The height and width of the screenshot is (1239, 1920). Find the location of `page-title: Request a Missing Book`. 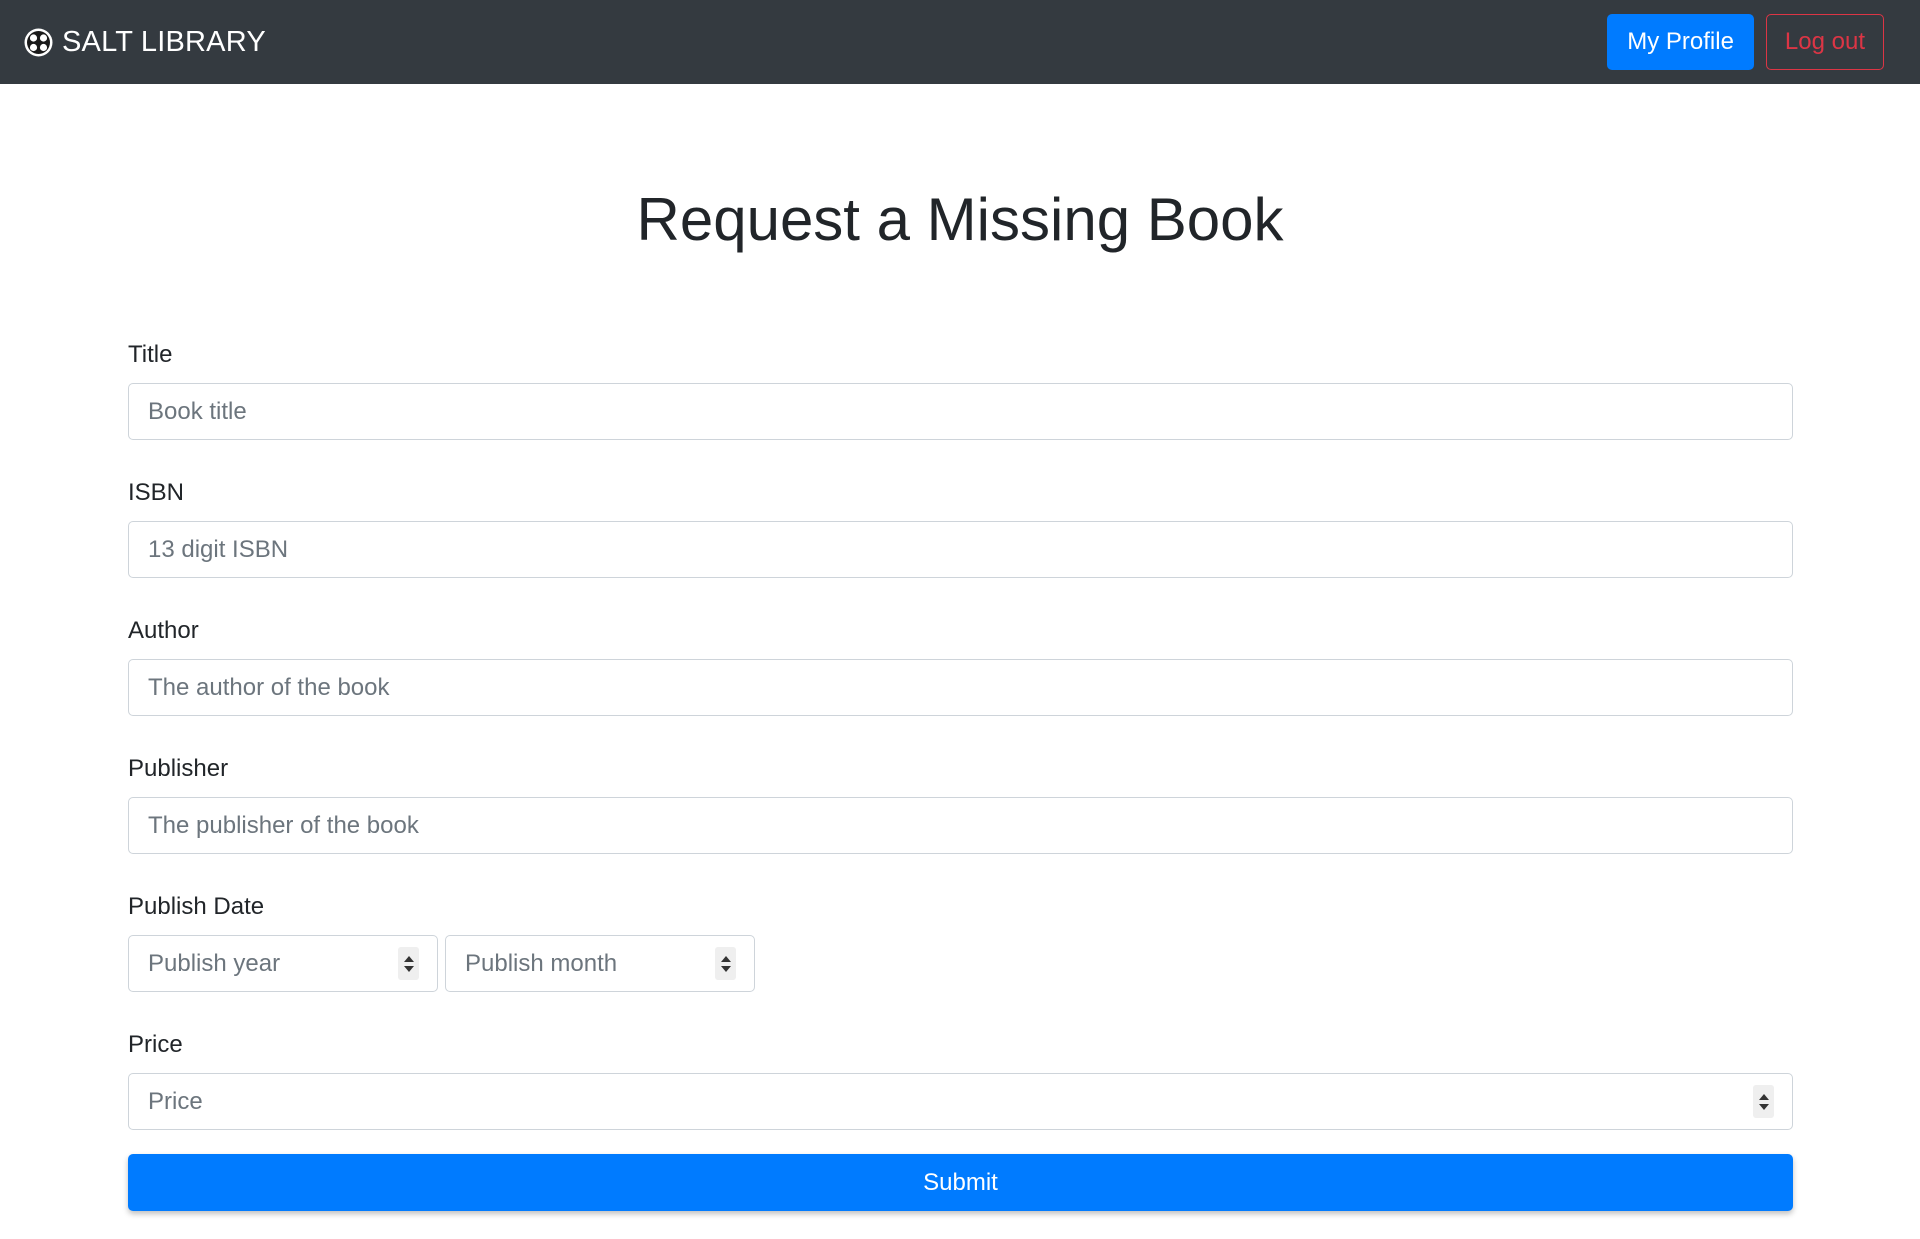

page-title: Request a Missing Book is located at coordinates (960, 219).